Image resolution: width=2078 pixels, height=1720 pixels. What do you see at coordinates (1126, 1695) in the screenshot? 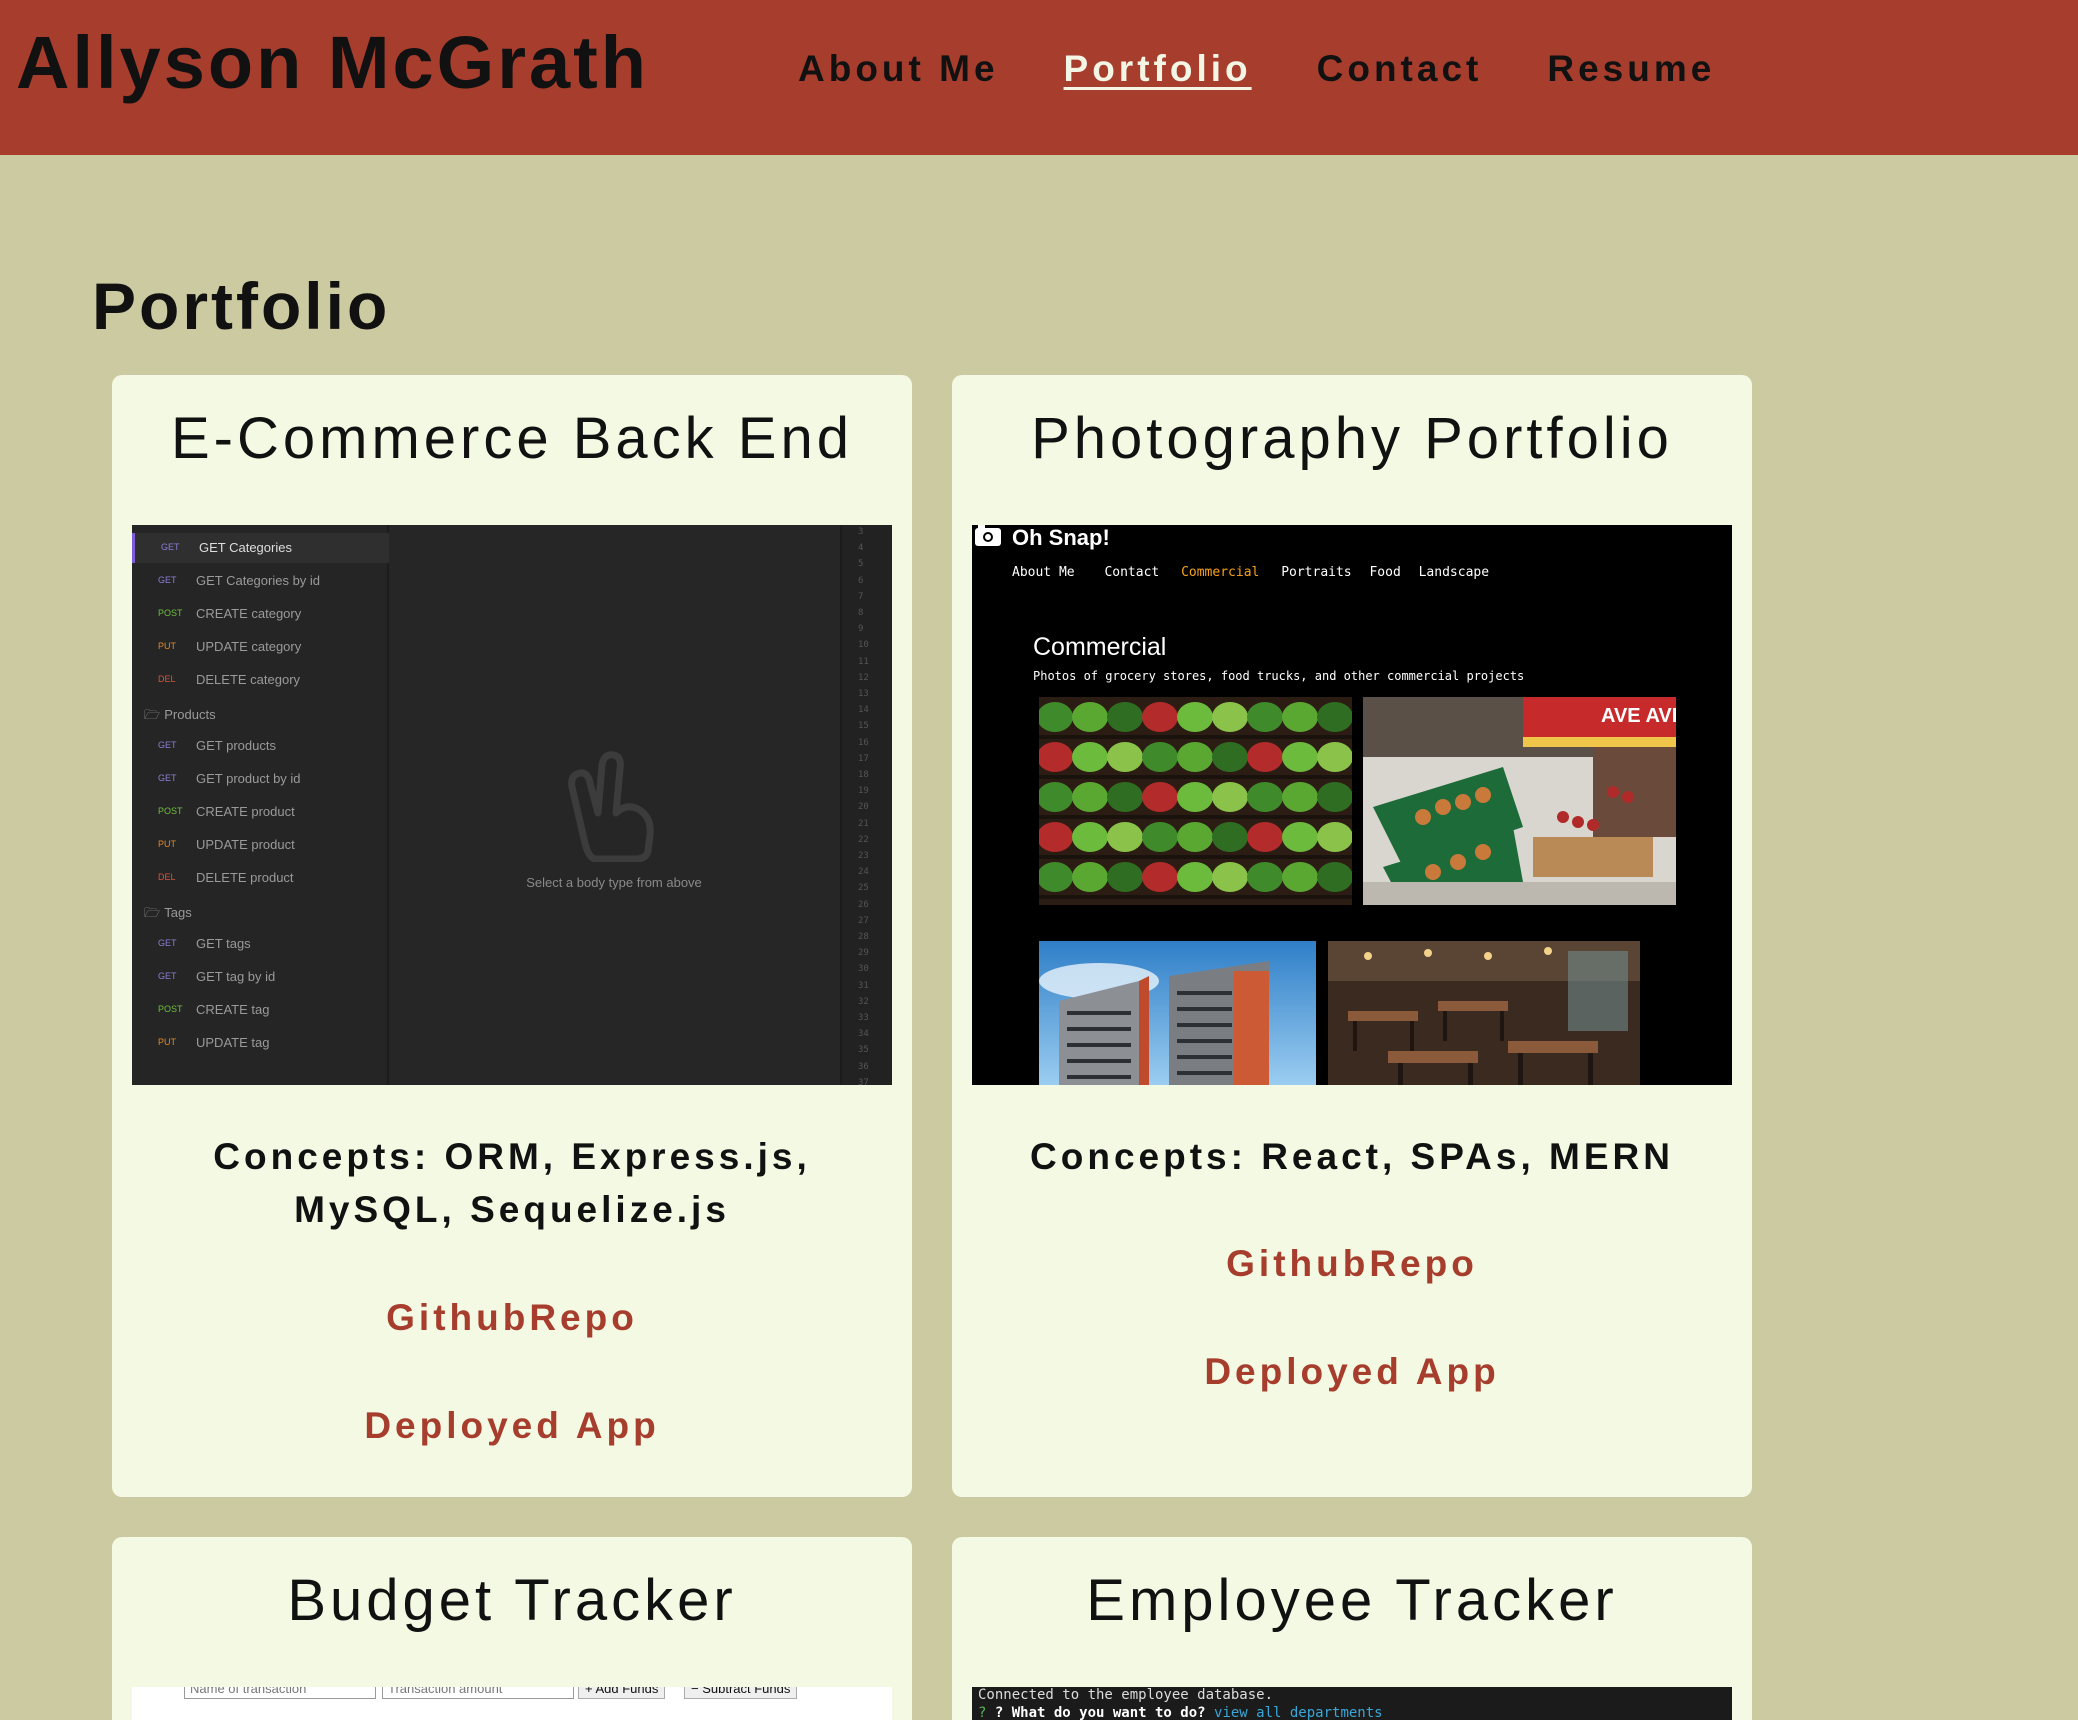
I see `terminal-line: Connected to the employee database.` at bounding box center [1126, 1695].